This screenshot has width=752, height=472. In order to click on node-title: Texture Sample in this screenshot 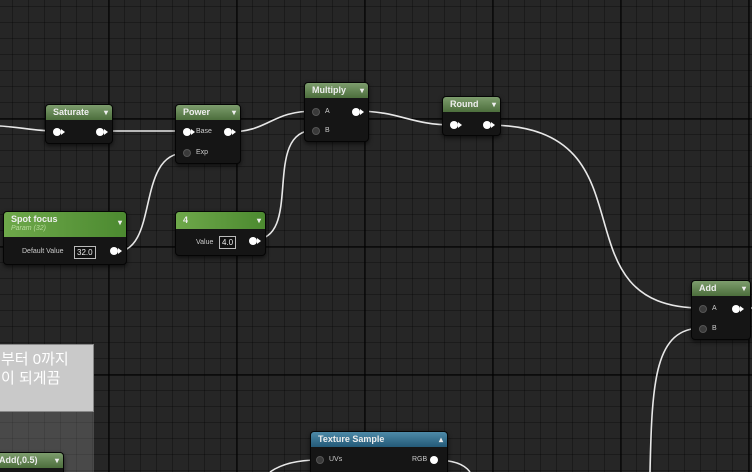, I will do `click(351, 439)`.